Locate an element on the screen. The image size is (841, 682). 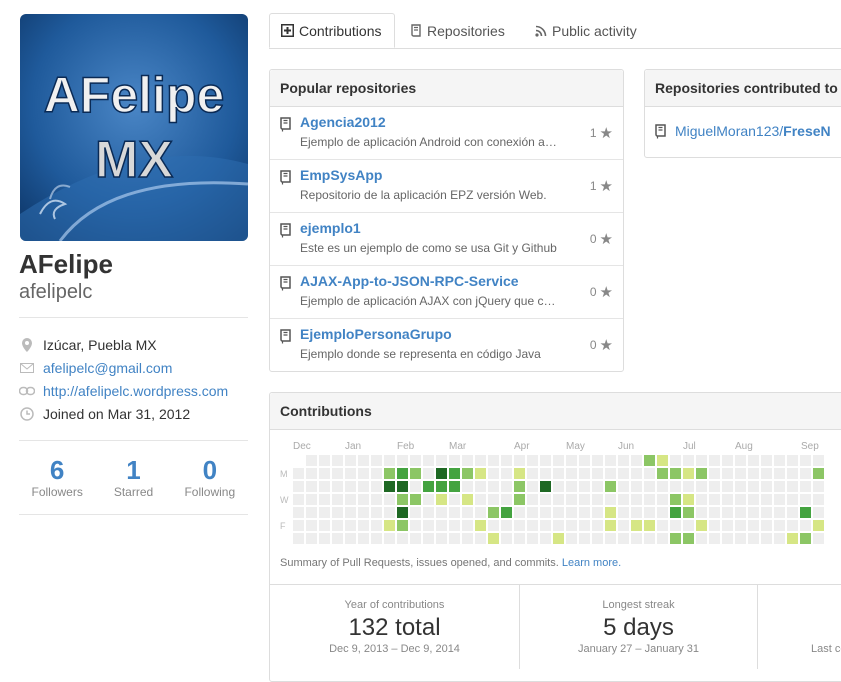
contributed-repo-item: MiguelMoran123/FreseN is located at coordinates (743, 132).